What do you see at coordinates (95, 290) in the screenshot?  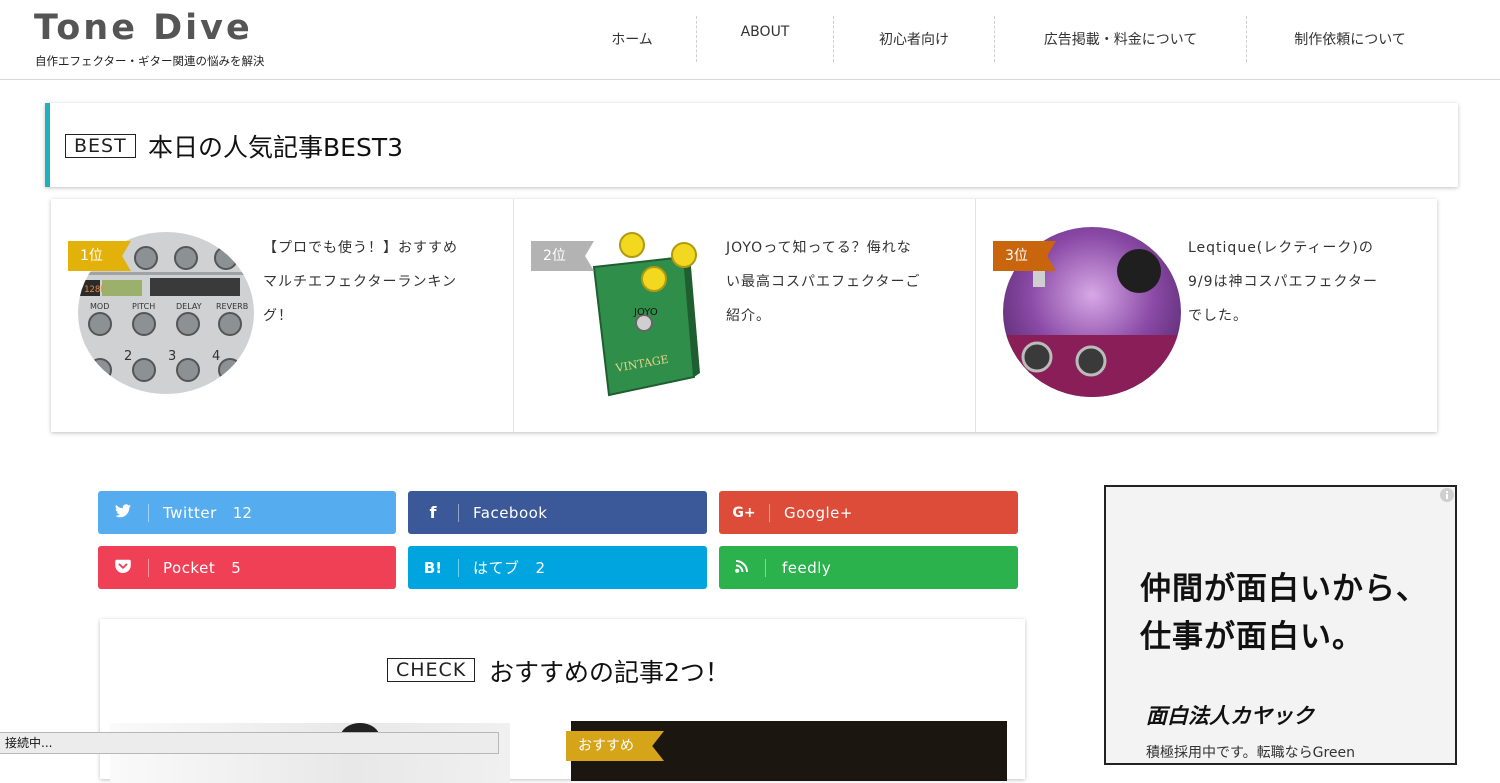 I see `svg-text: 128F` at bounding box center [95, 290].